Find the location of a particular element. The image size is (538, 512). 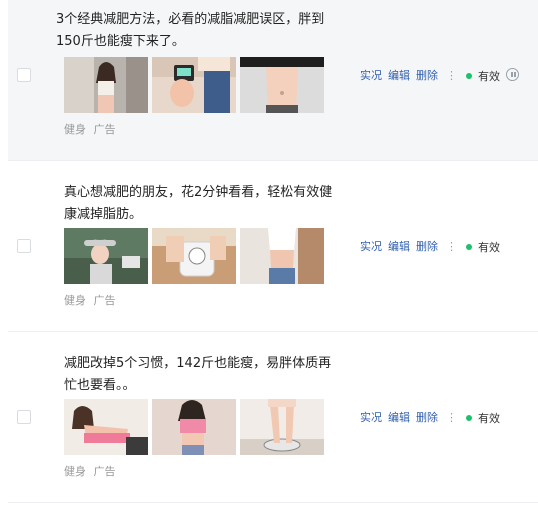

ad-title: 3个经典减肥方法，必看的减脂减肥误区，胖到150斤也能瘦下来了。 is located at coordinates (190, 30).